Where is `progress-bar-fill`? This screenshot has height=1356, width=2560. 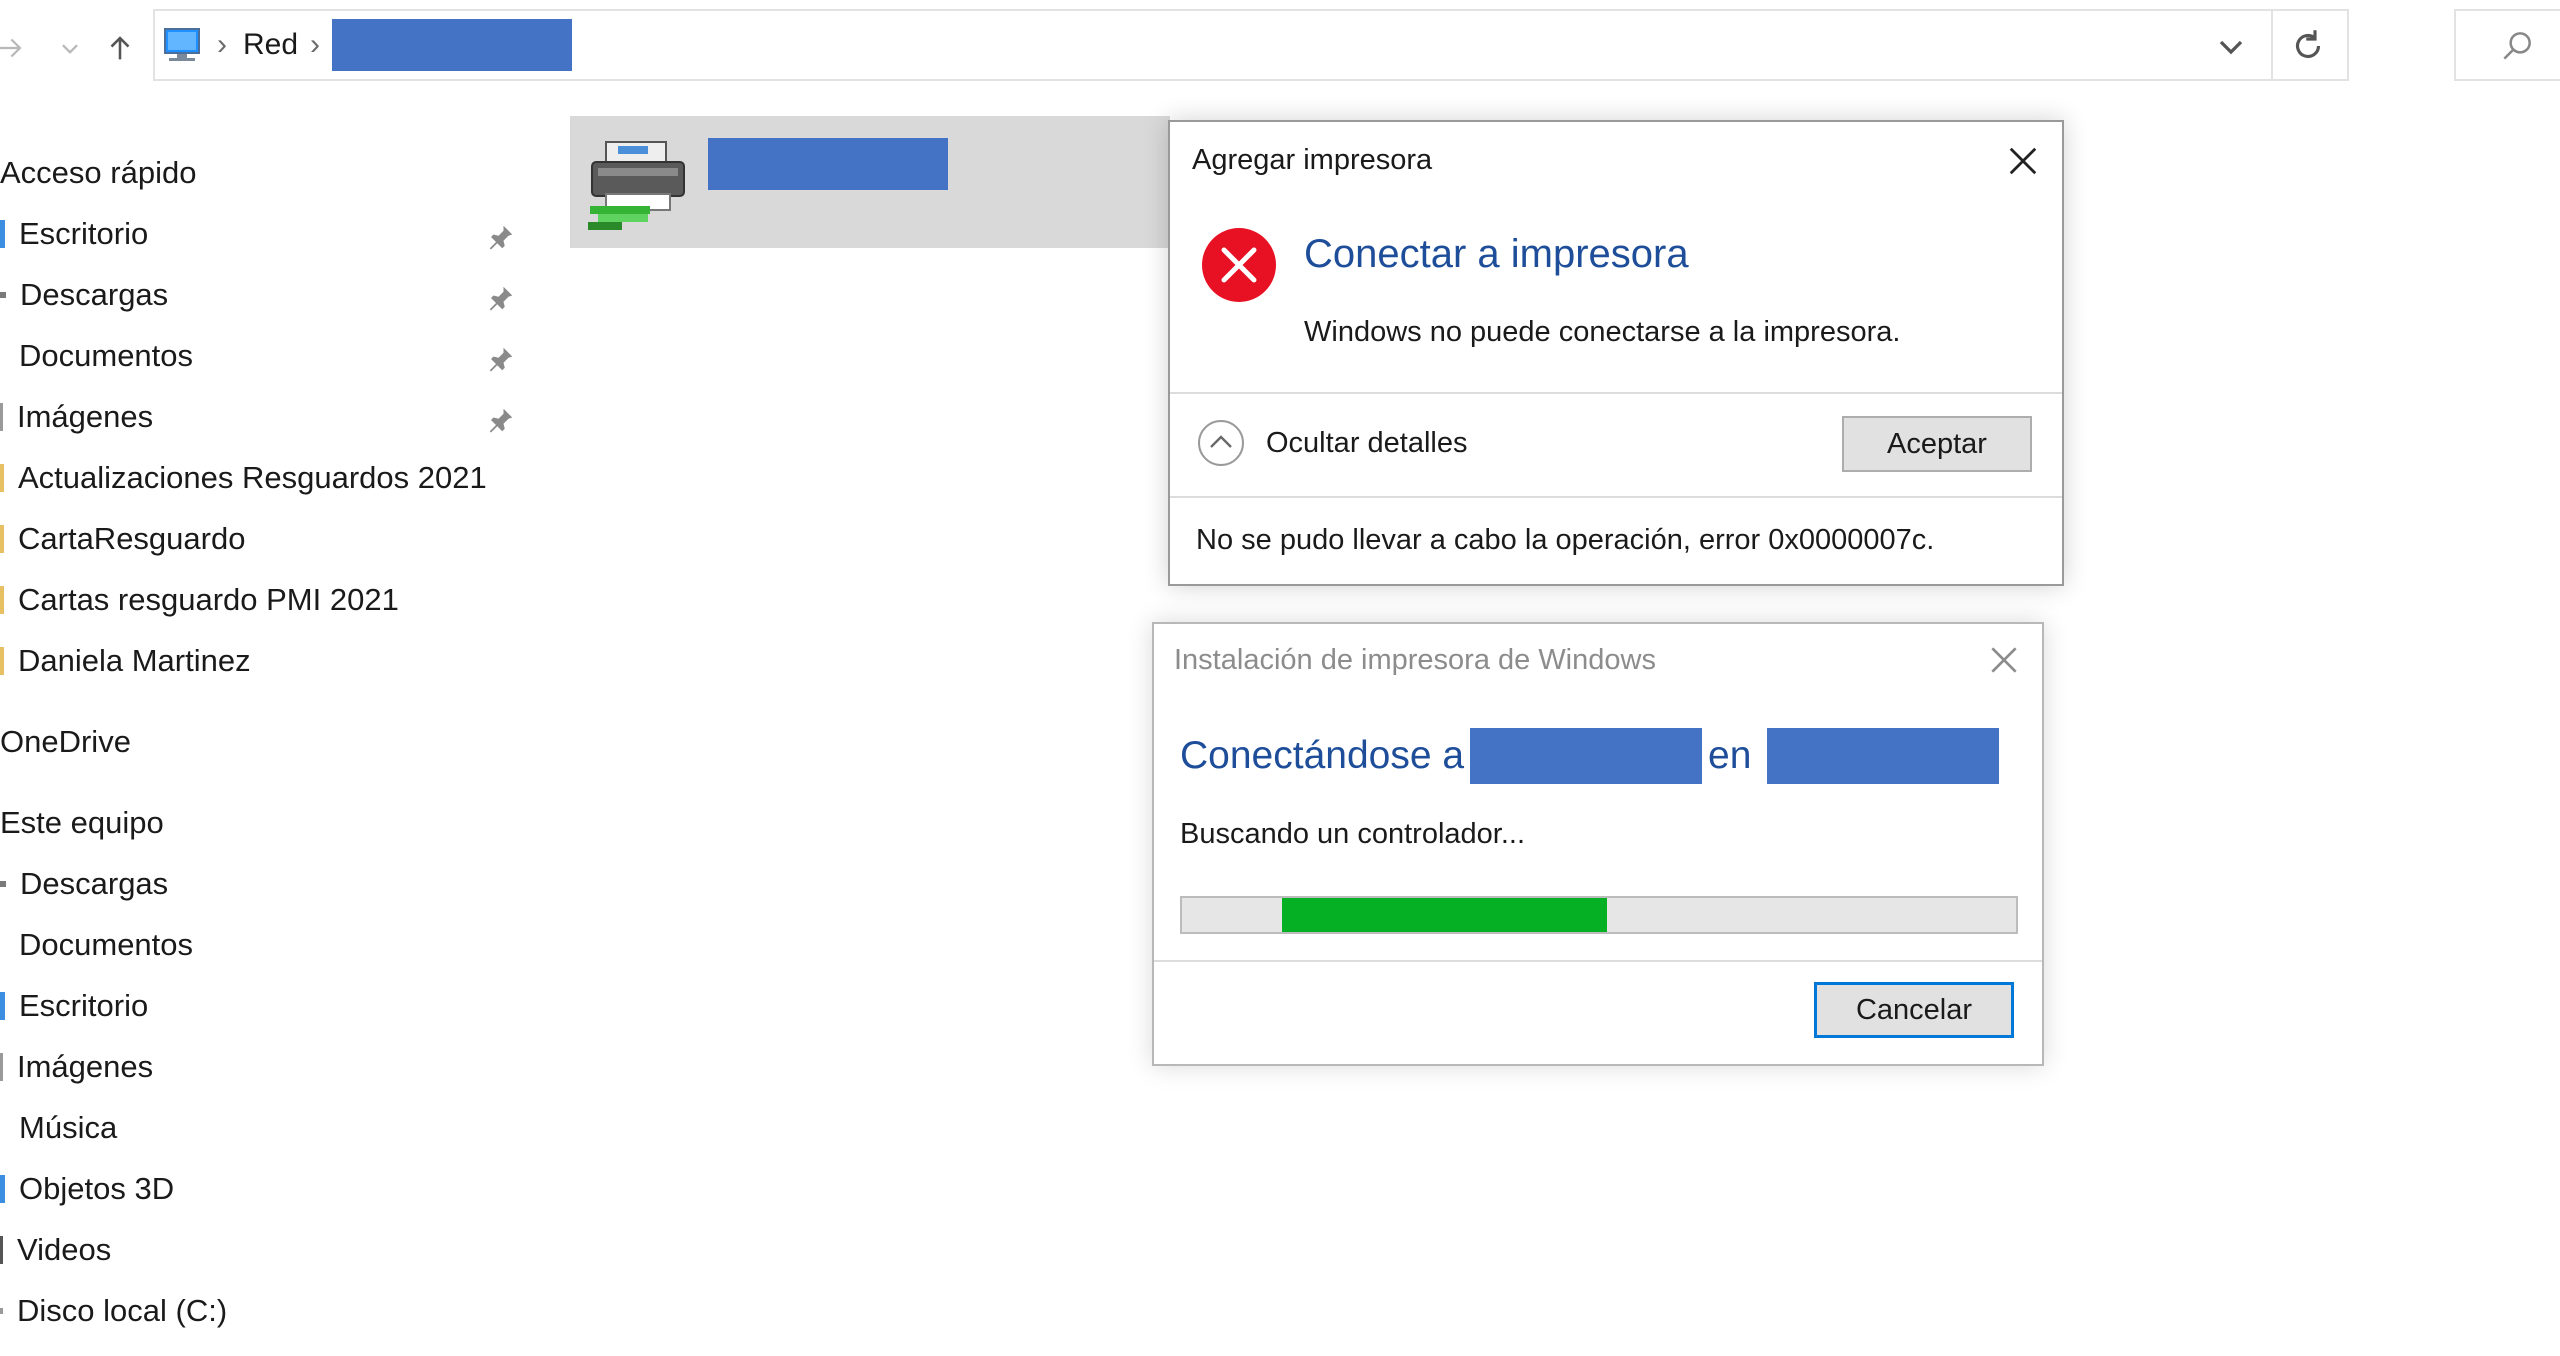 progress-bar-fill is located at coordinates (1445, 915).